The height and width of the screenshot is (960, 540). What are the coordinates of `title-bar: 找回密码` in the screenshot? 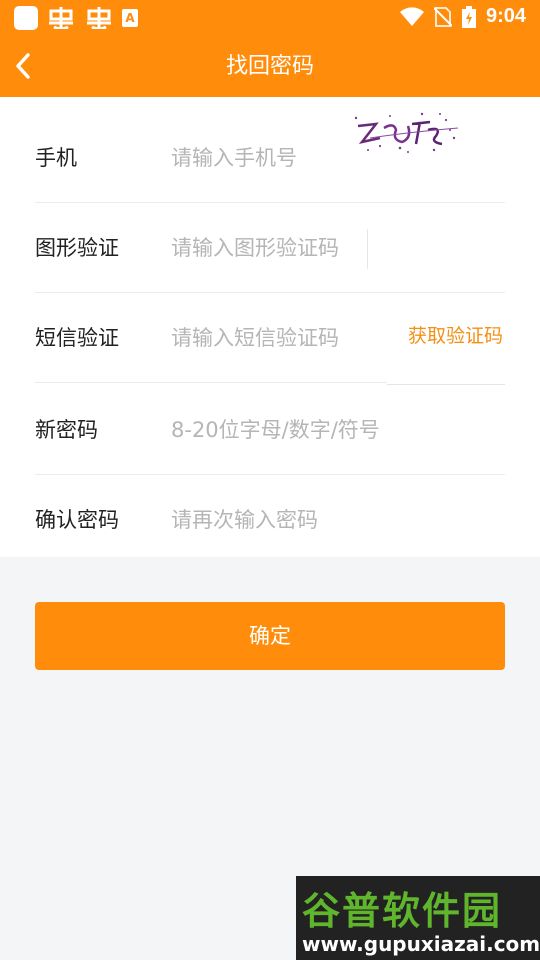 It's located at (270, 66).